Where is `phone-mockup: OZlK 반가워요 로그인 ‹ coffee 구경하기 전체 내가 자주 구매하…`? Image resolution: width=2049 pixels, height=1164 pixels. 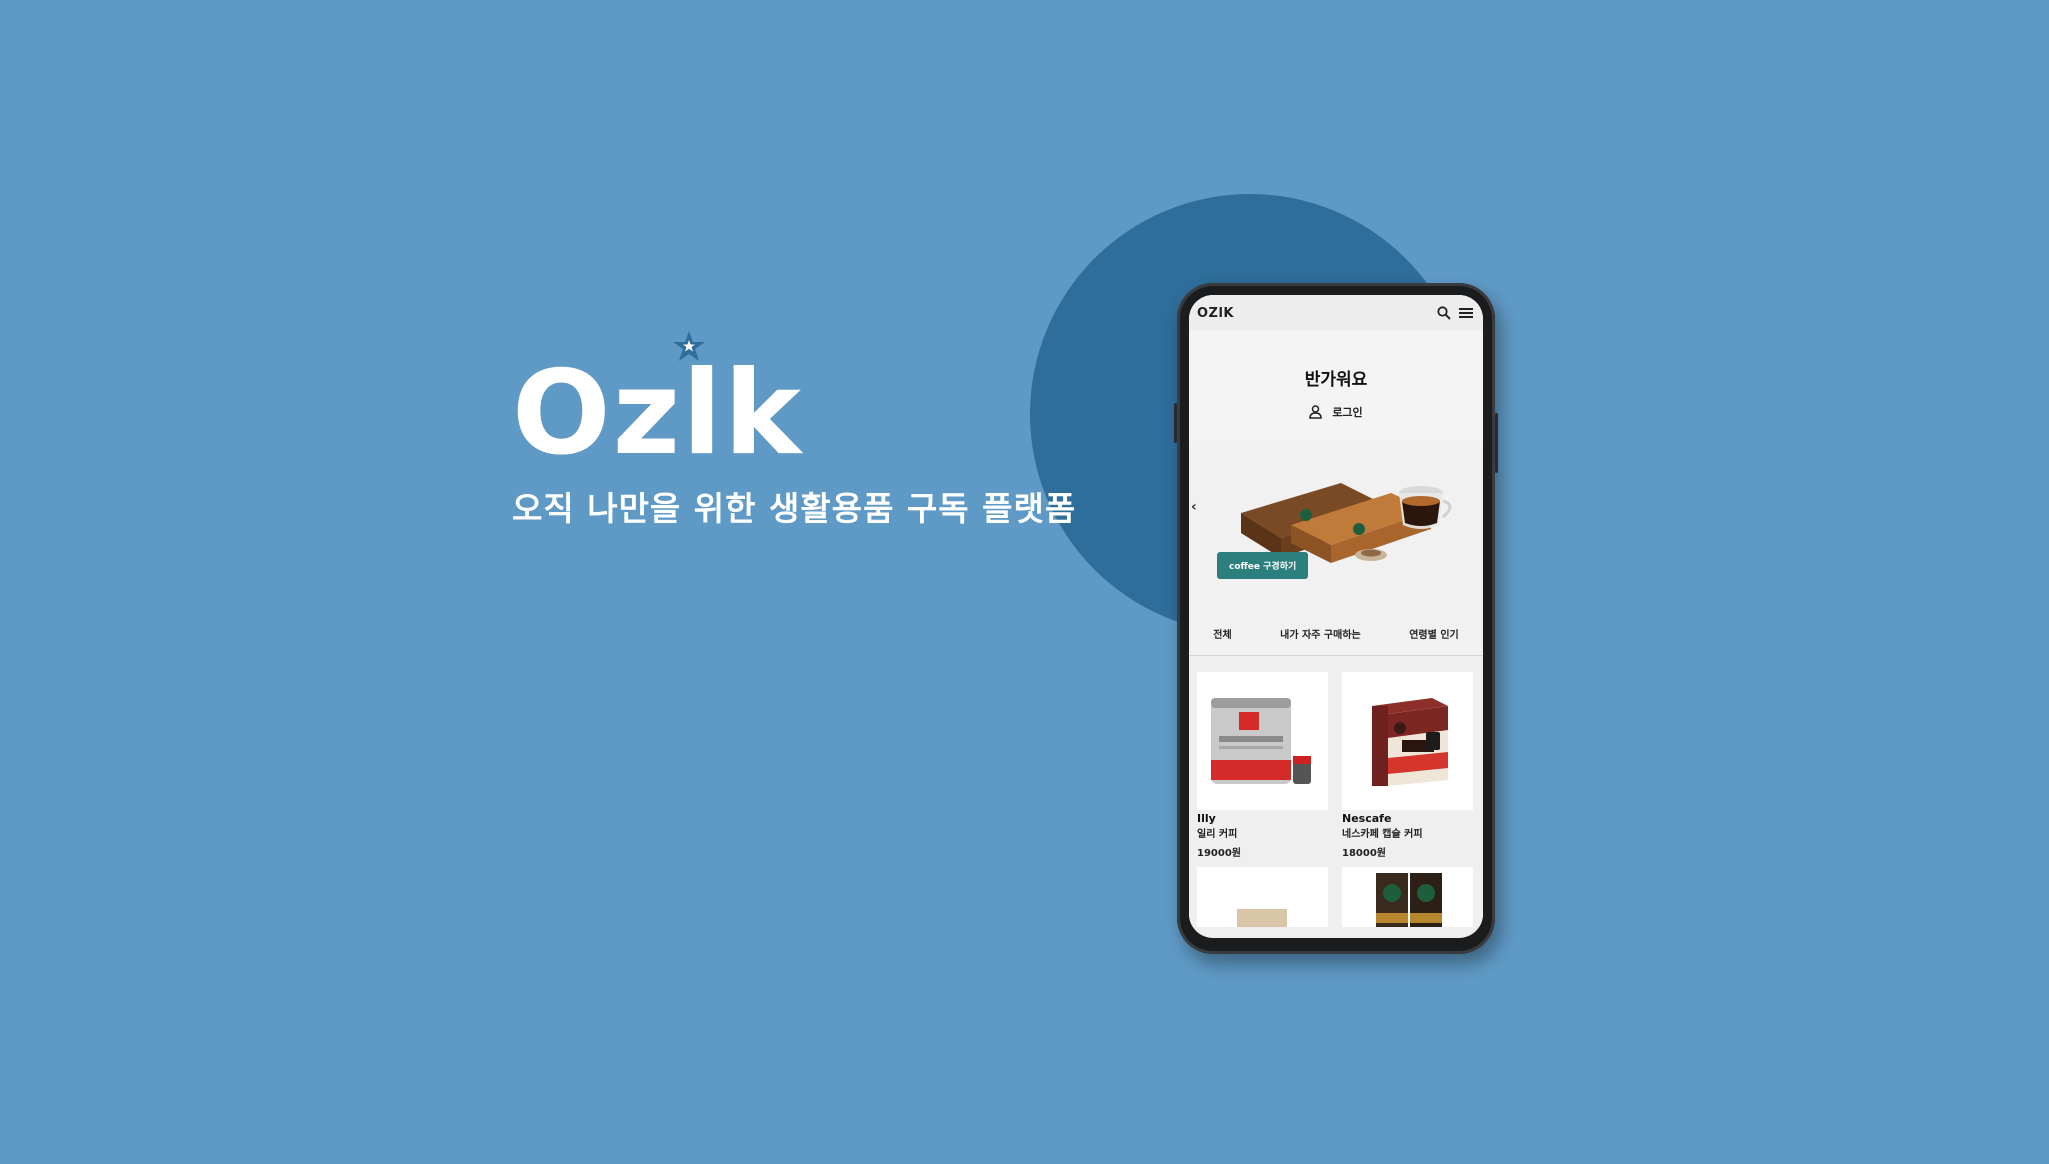
phone-mockup: OZlK 반가워요 로그인 ‹ coffee 구경하기 전체 내가 자주 구매하… is located at coordinates (1336, 618).